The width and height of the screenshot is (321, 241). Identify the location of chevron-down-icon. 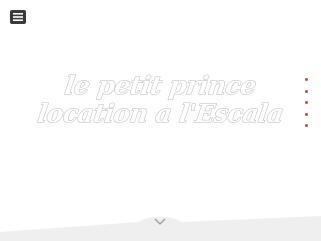
(160, 221).